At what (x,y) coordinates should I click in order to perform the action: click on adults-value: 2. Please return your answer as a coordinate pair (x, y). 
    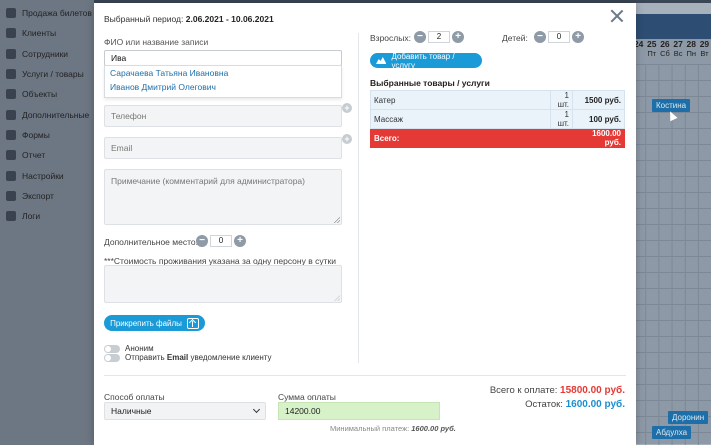
    Looking at the image, I should click on (439, 37).